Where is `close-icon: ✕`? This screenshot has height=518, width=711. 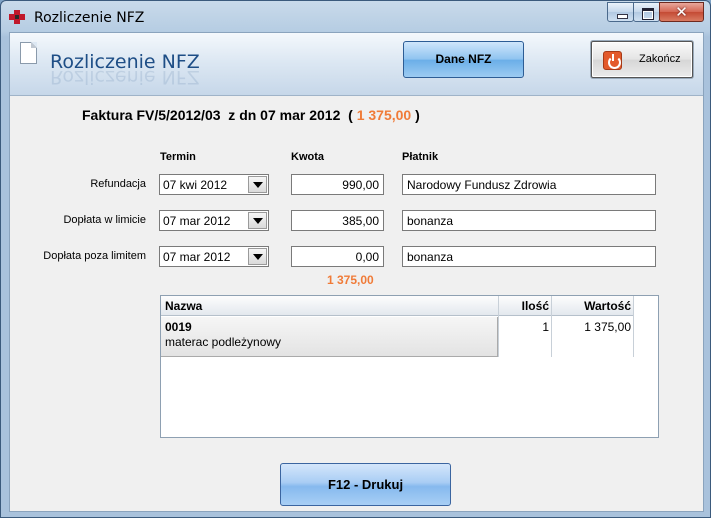
close-icon: ✕ is located at coordinates (681, 12).